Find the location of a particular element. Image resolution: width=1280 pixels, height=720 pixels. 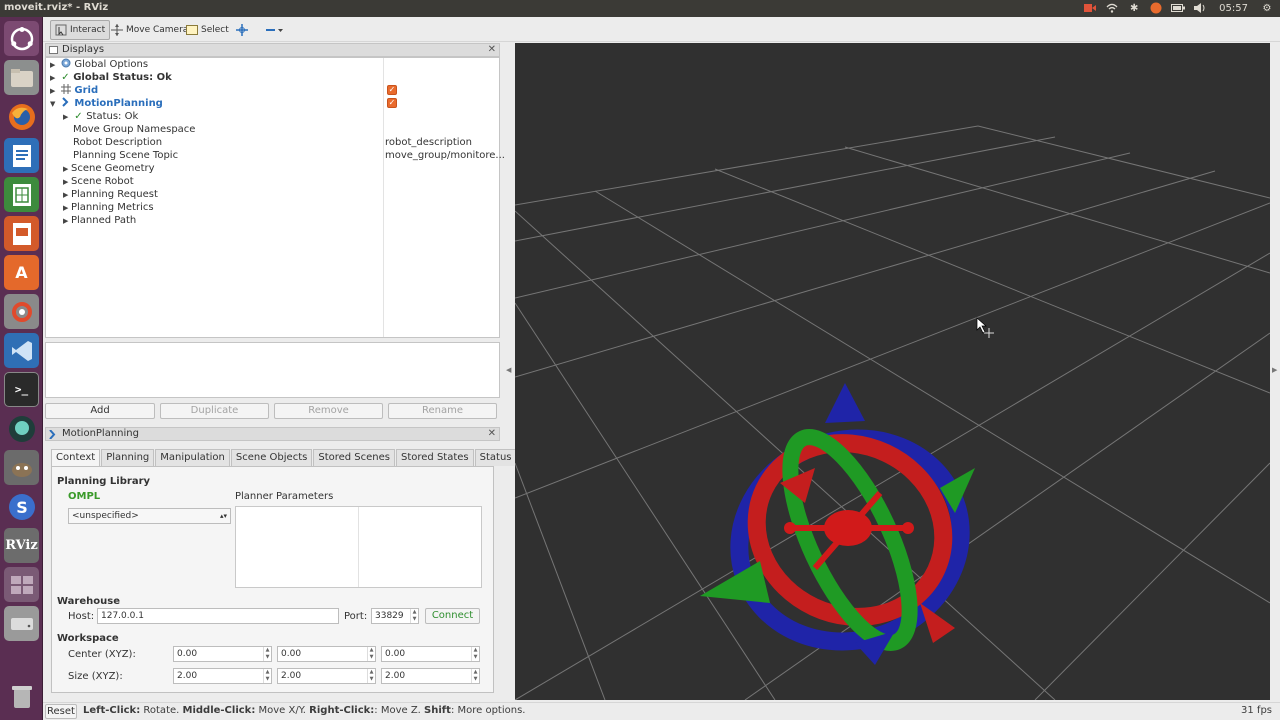

warehouse-heading: Warehouse is located at coordinates (88, 601).